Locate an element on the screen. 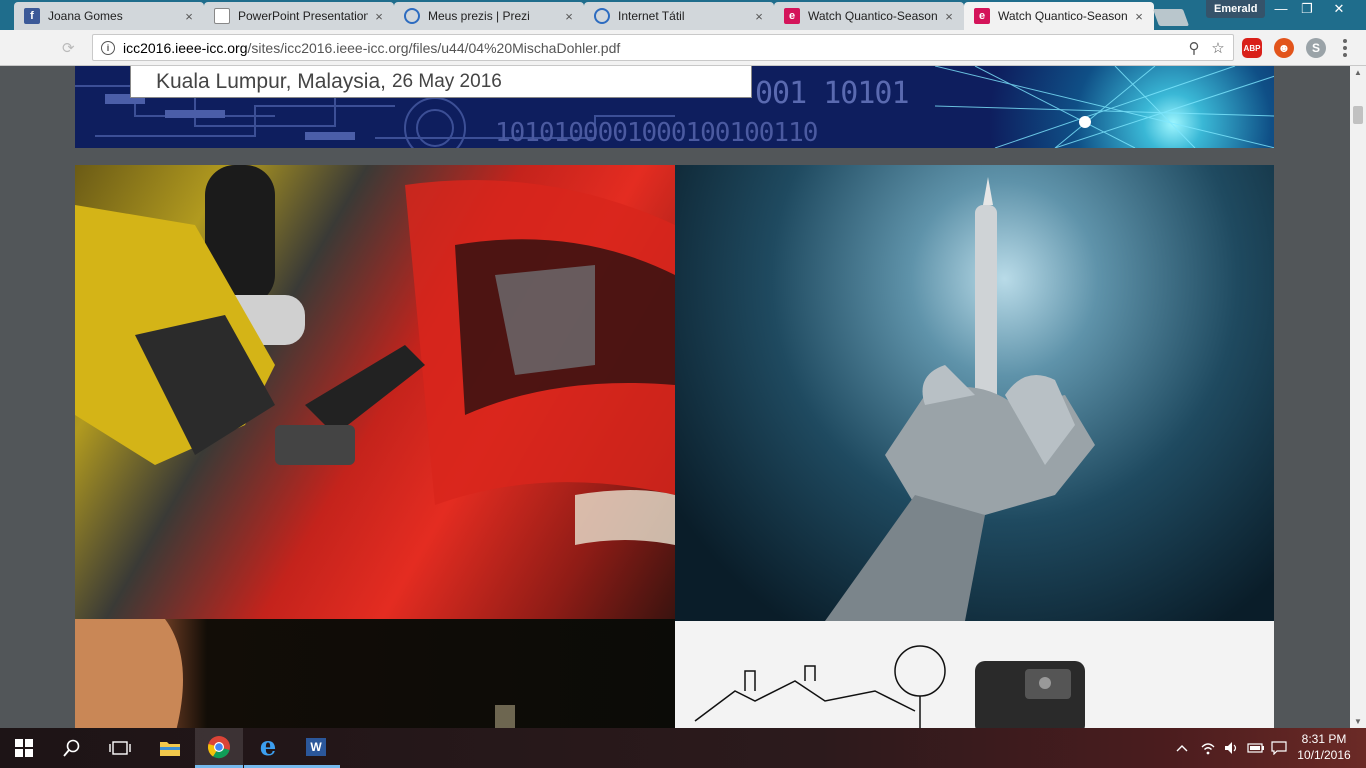  show-hidden-icons-chevron-icon is located at coordinates (1182, 748).